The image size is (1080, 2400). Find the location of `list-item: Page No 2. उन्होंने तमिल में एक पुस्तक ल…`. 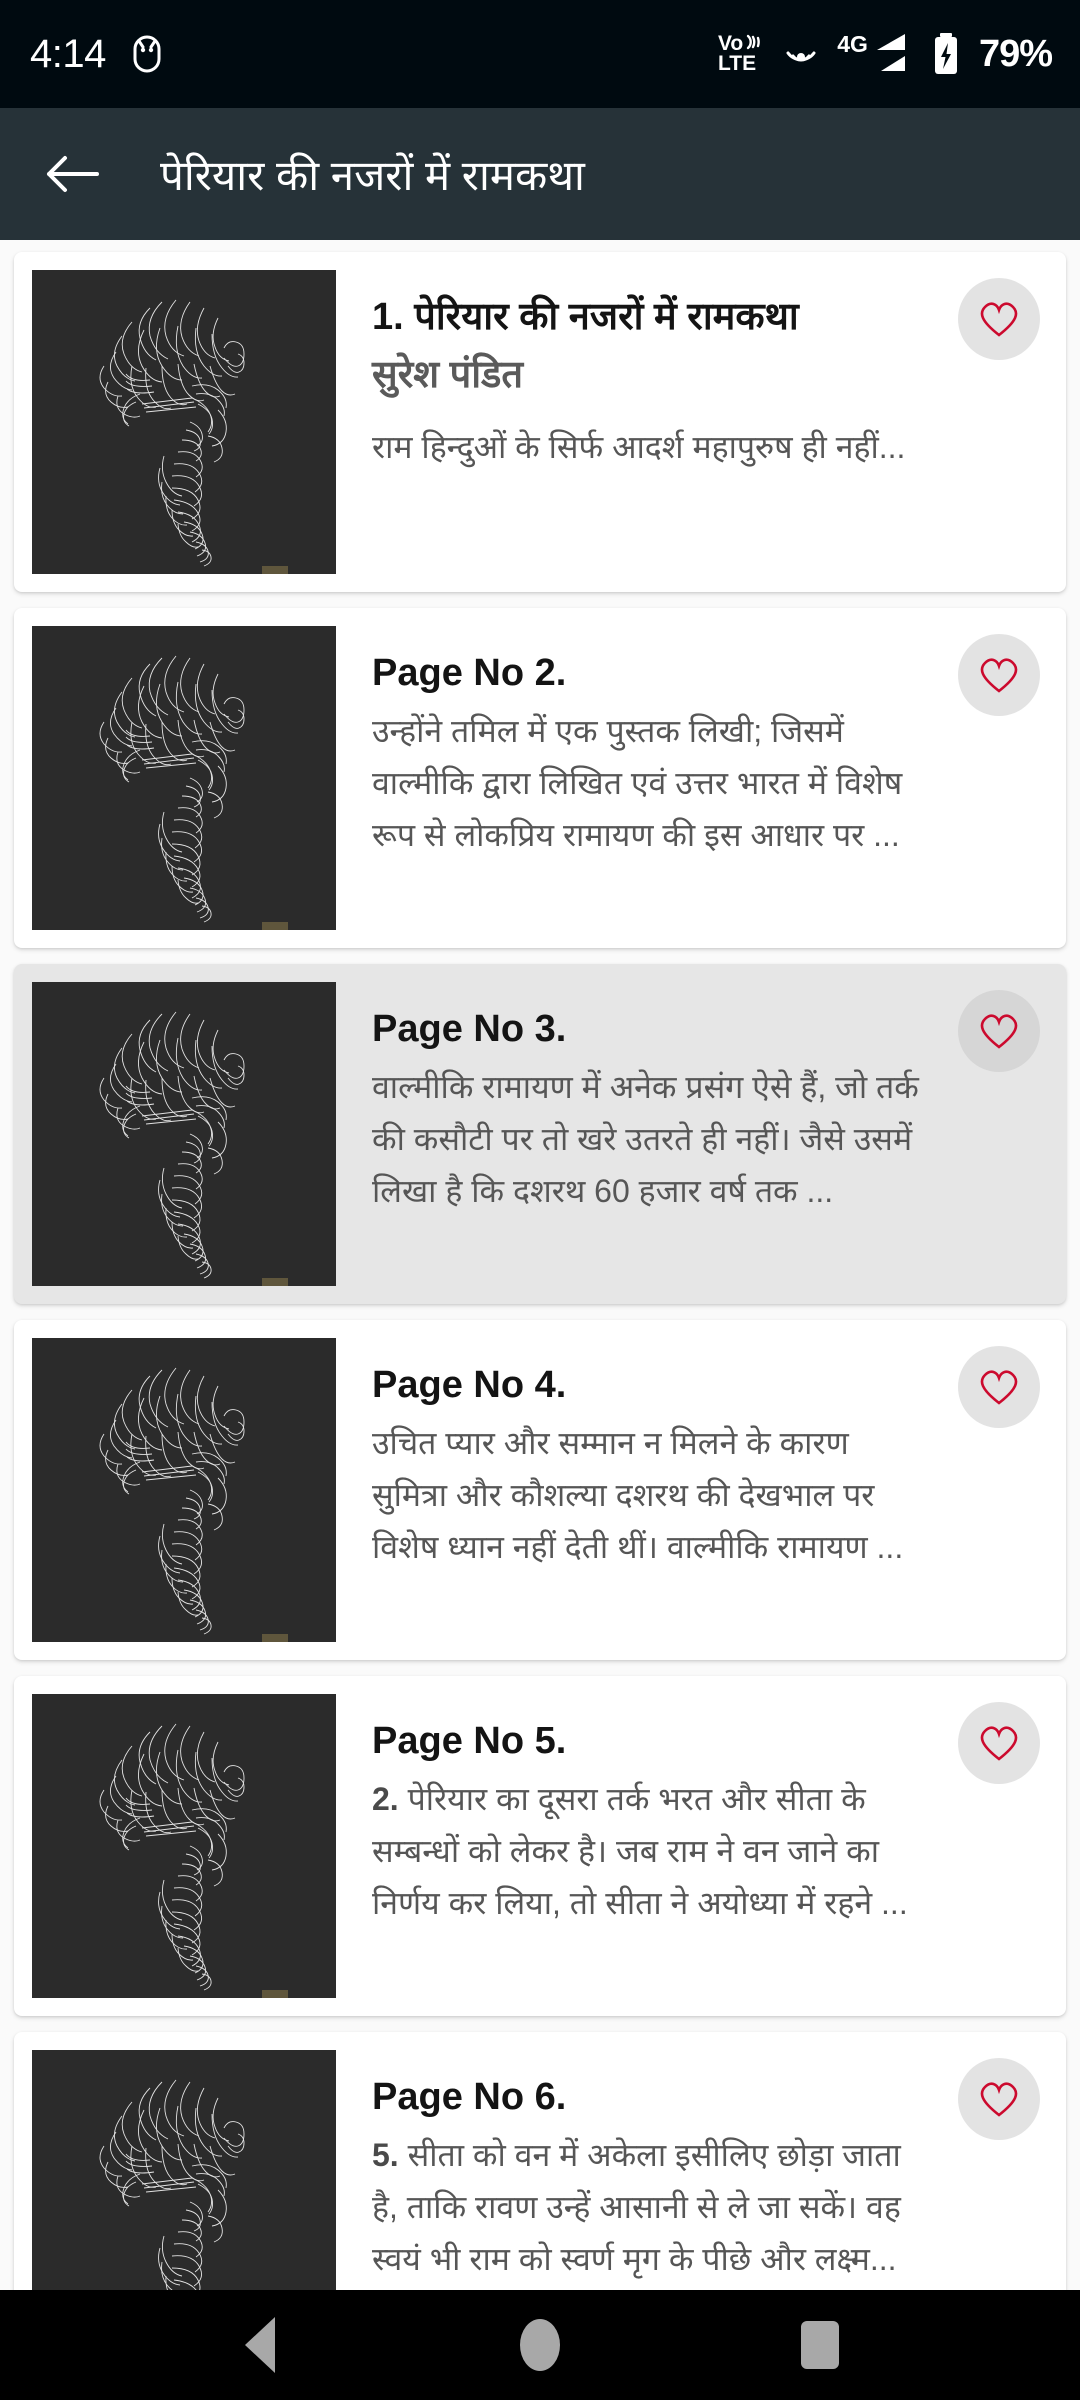

list-item: Page No 2. उन्होंने तमिल में एक पुस्तक ल… is located at coordinates (540, 778).